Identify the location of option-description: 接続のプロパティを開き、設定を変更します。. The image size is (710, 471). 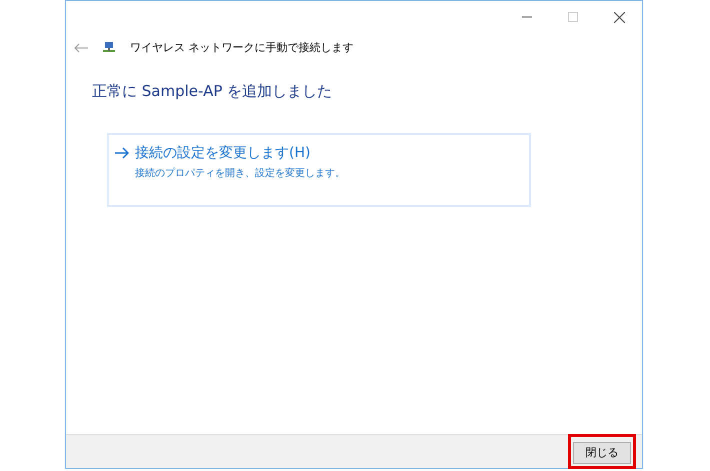
(239, 173).